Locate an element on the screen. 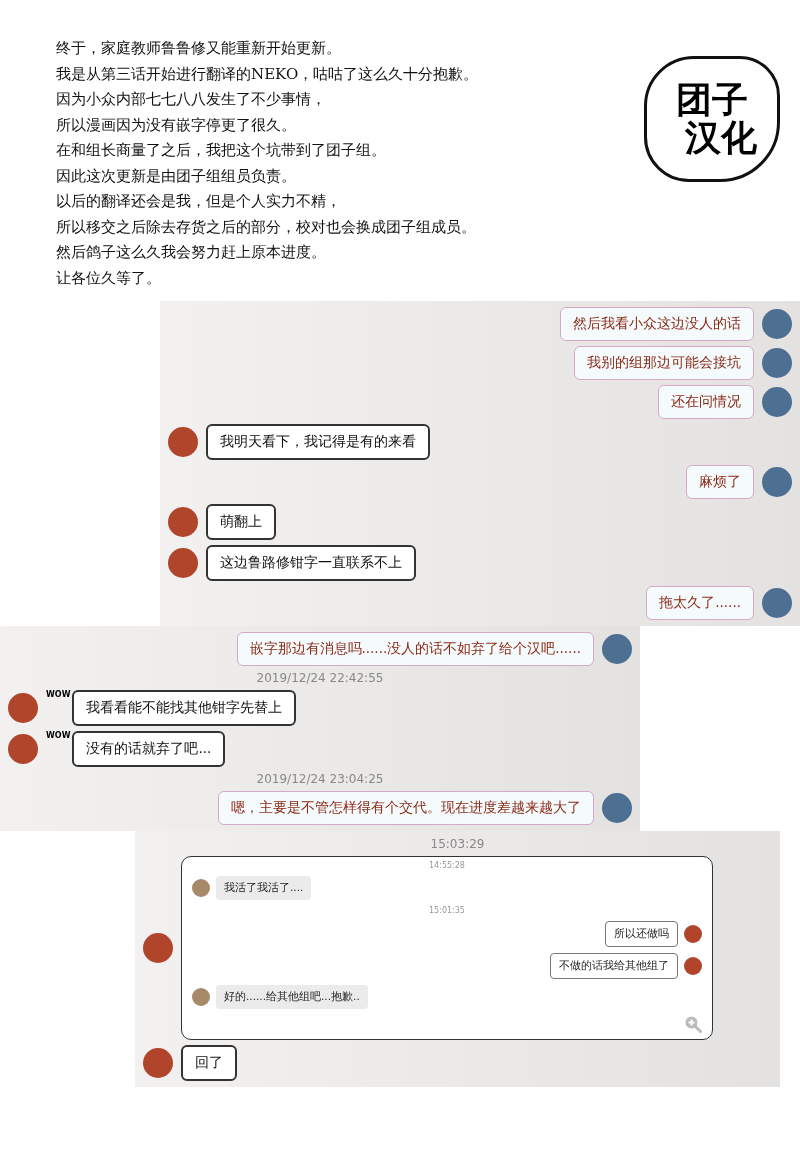 The width and height of the screenshot is (800, 1150). announcement-line: 然后鸽子这么久我会努力赶上原本进度。 is located at coordinates (191, 252).